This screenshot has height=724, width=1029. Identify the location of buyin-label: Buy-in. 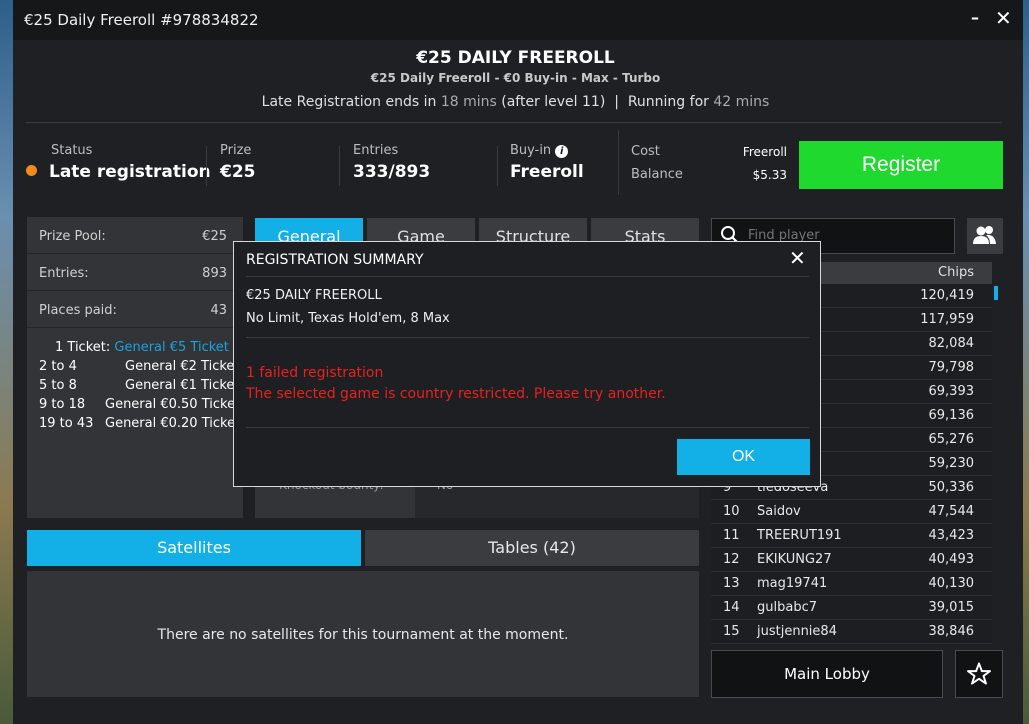
(531, 150).